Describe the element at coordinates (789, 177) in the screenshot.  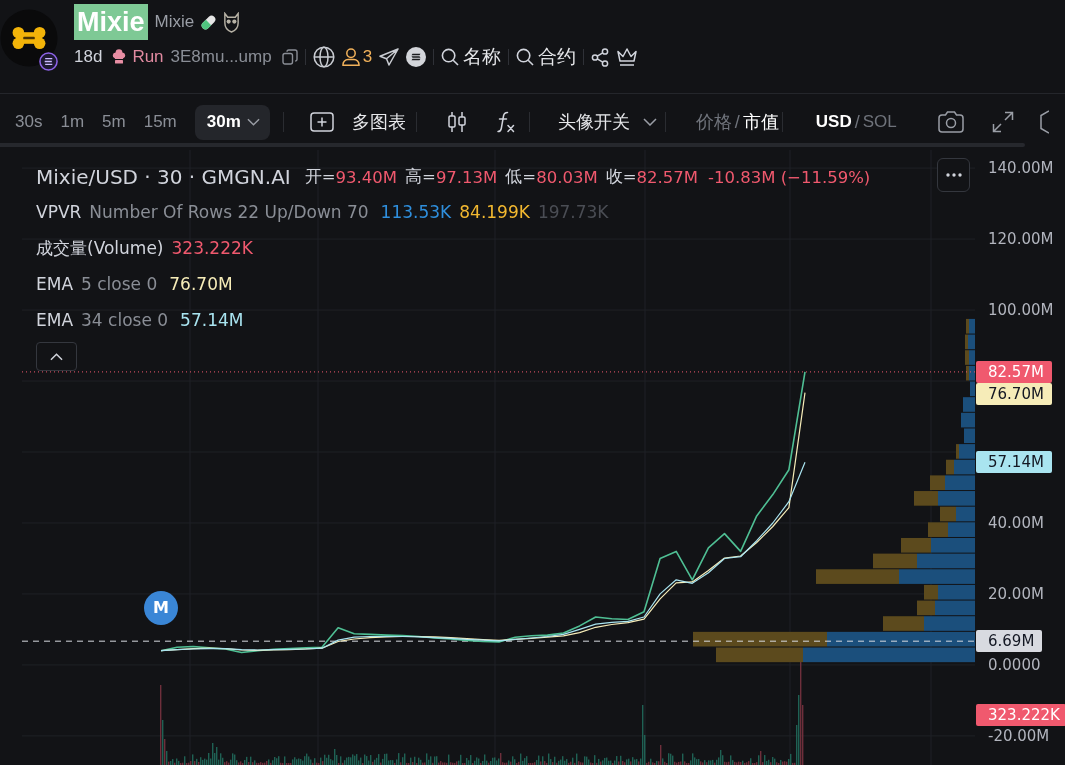
I see `change-value: -10.83M (−11.59%)` at that location.